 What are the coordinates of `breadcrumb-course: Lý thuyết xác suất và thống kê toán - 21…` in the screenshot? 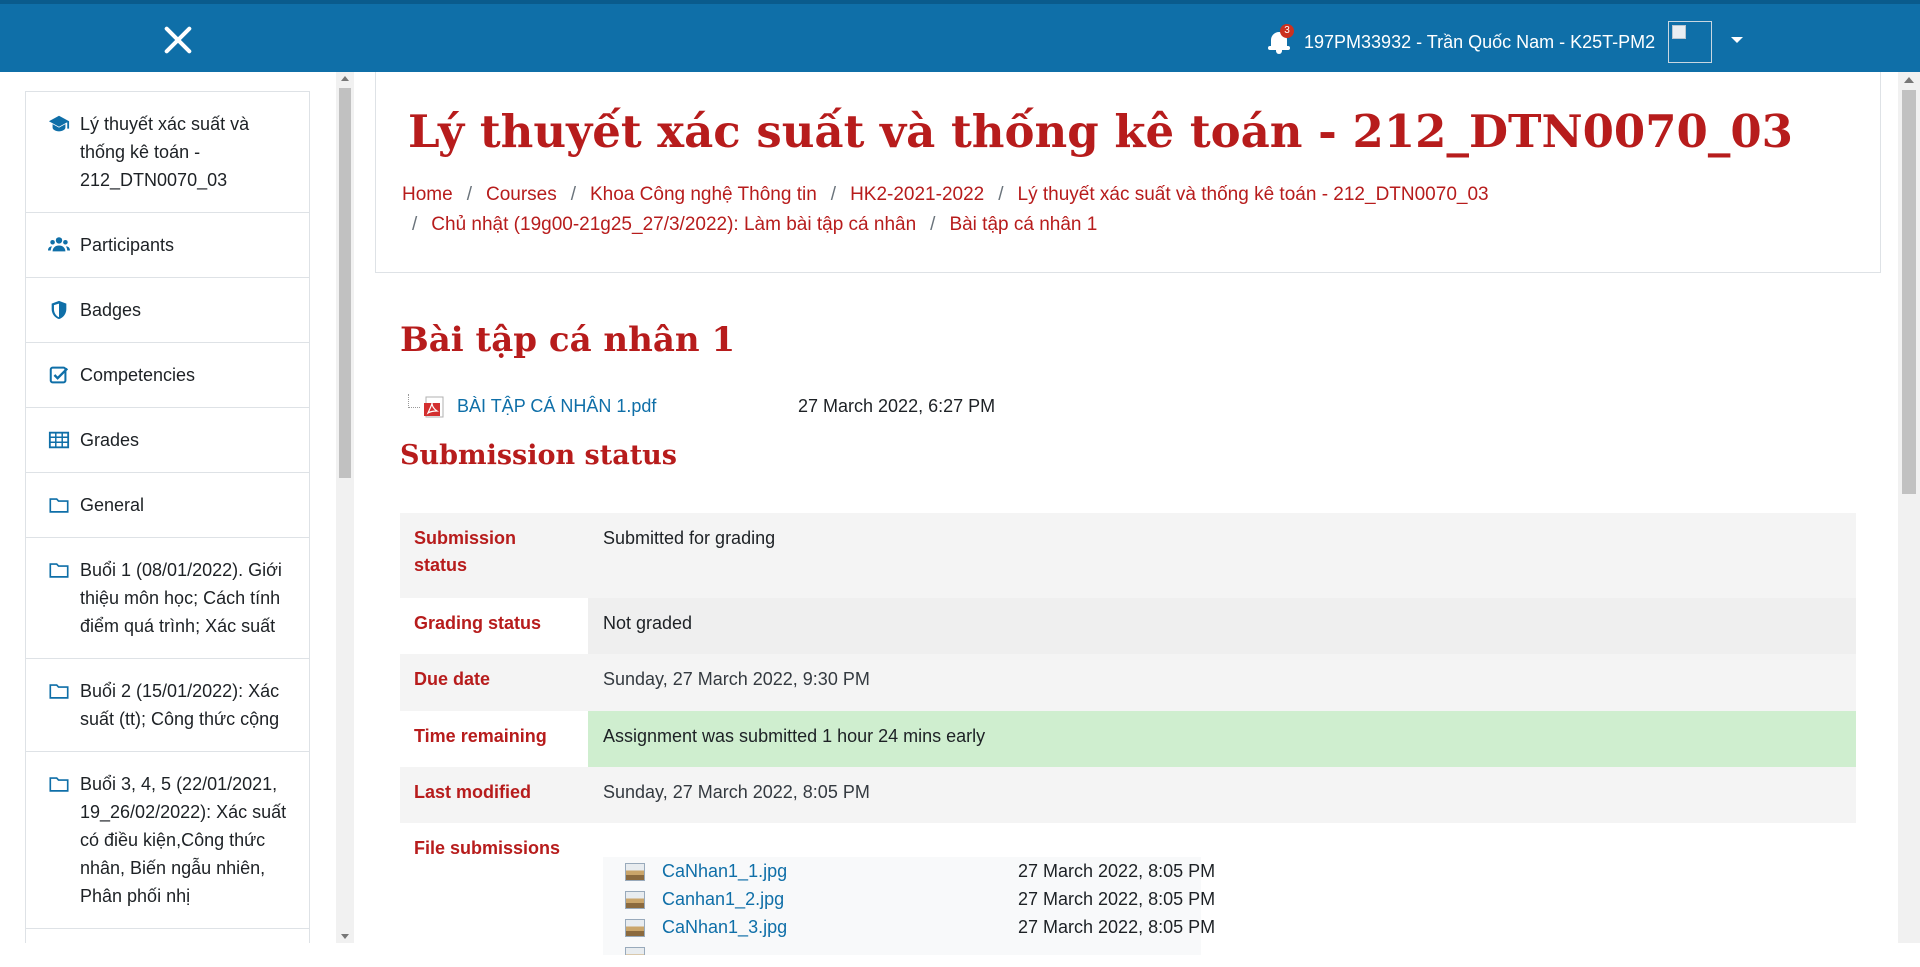 It's located at (1253, 194).